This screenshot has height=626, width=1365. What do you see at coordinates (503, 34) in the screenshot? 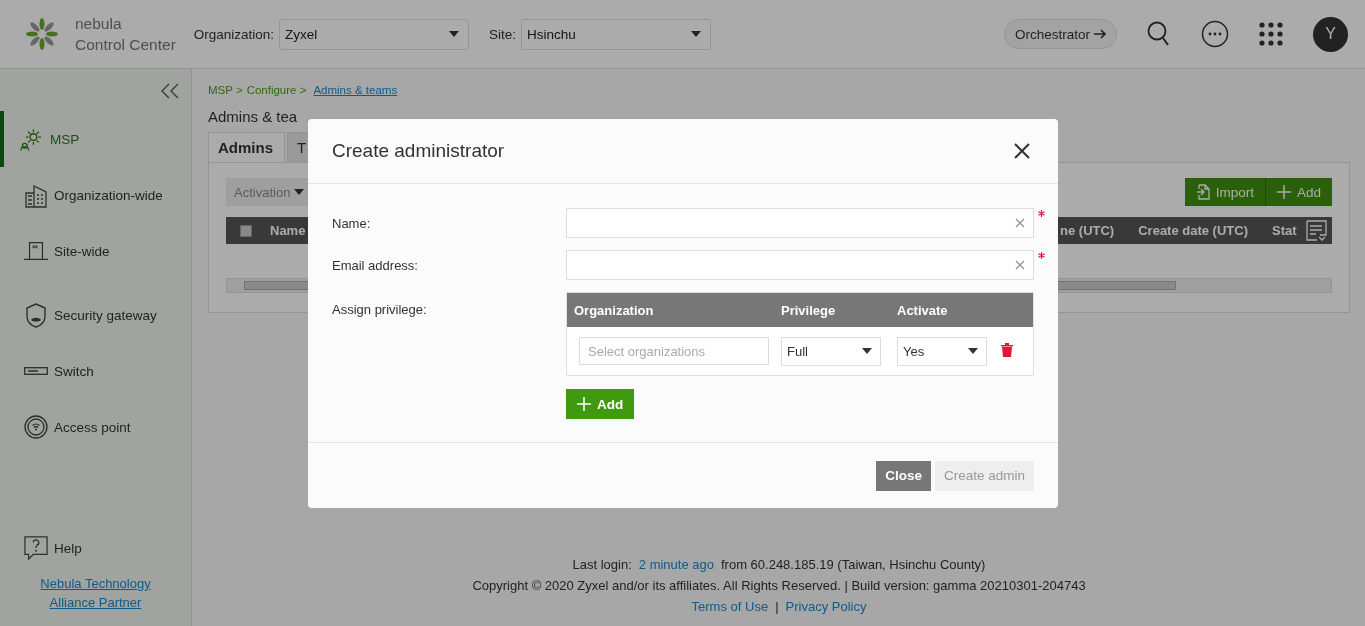
I see `selector-label: Site:` at bounding box center [503, 34].